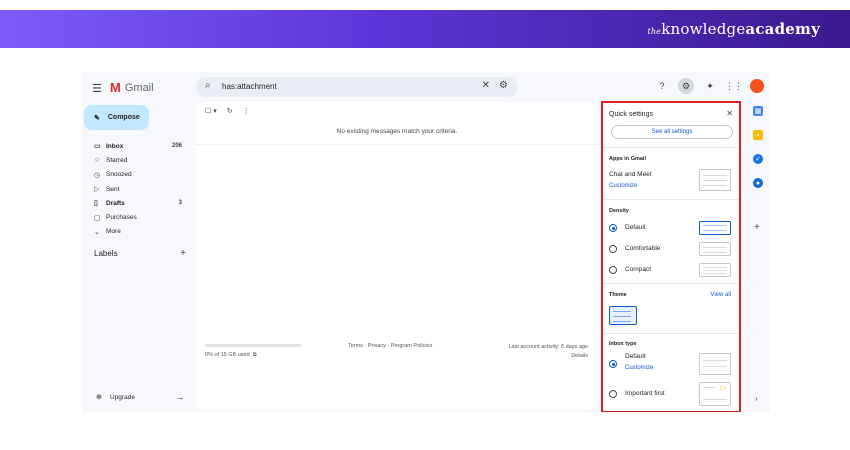 The width and height of the screenshot is (850, 450). Describe the element at coordinates (733, 29) in the screenshot. I see `brand-logo: theknowledgeacademy` at that location.